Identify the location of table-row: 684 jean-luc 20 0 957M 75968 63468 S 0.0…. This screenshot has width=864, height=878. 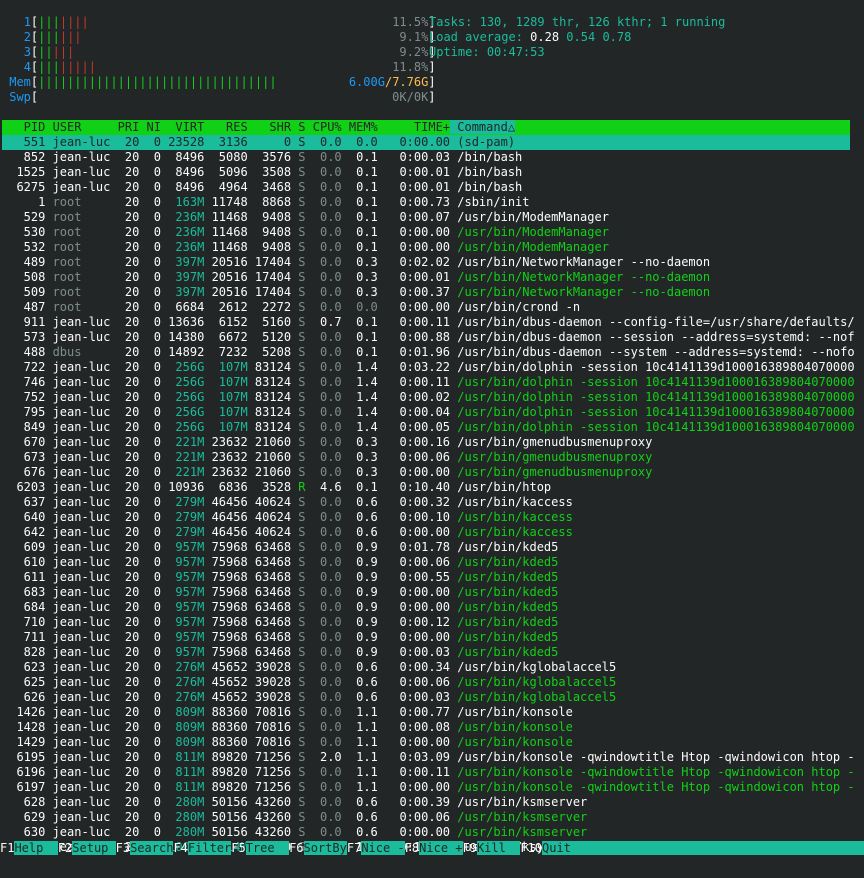
(428, 607).